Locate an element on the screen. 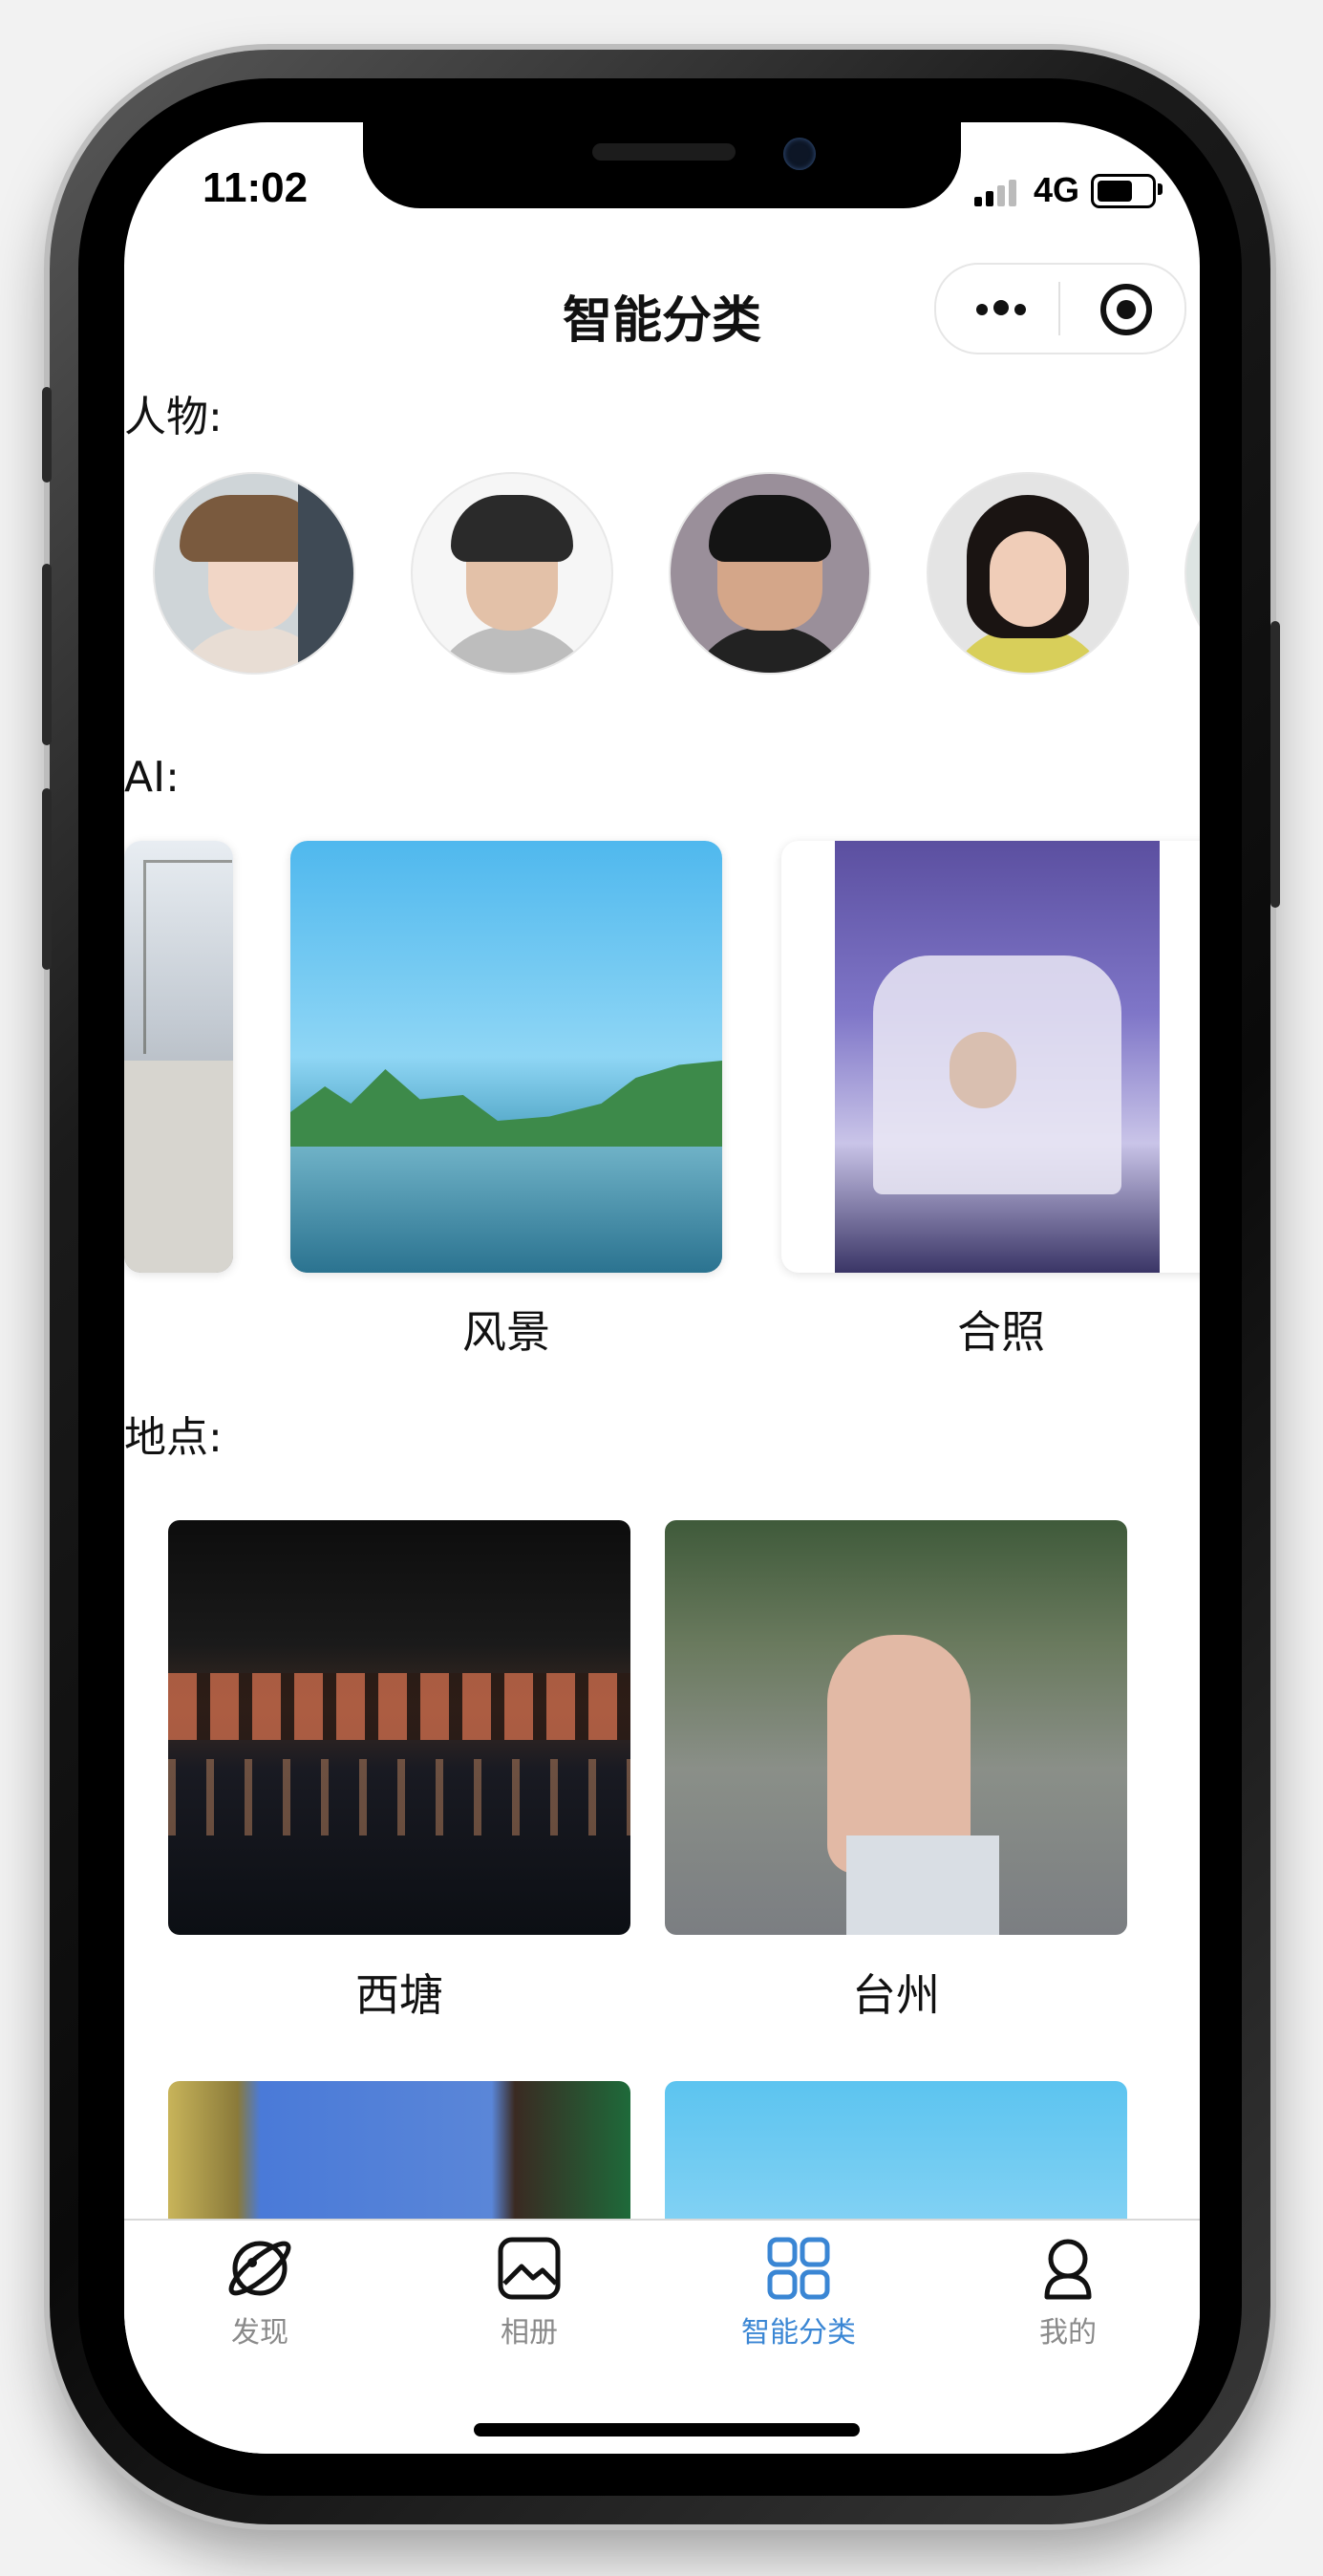  status-time: 11:02 is located at coordinates (256, 187).